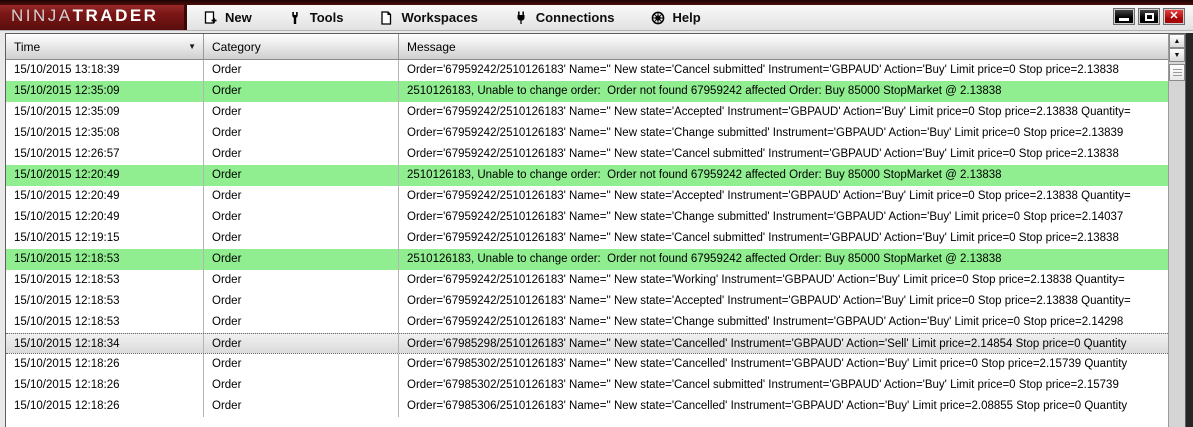  Describe the element at coordinates (658, 18) in the screenshot. I see `globe-icon` at that location.